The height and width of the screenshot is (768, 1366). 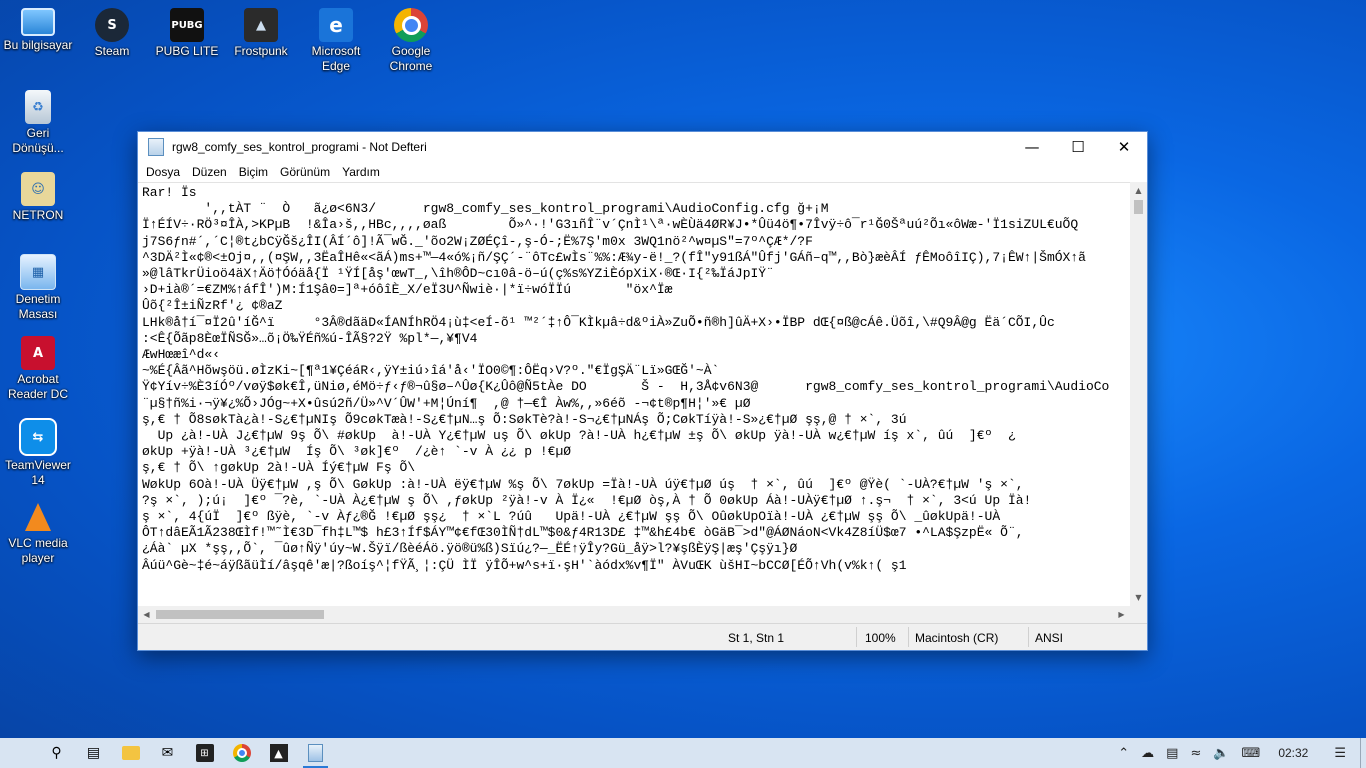 What do you see at coordinates (642, 172) in the screenshot?
I see `menu-bar: Dosya Düzen Biçim Görünüm Yardım` at bounding box center [642, 172].